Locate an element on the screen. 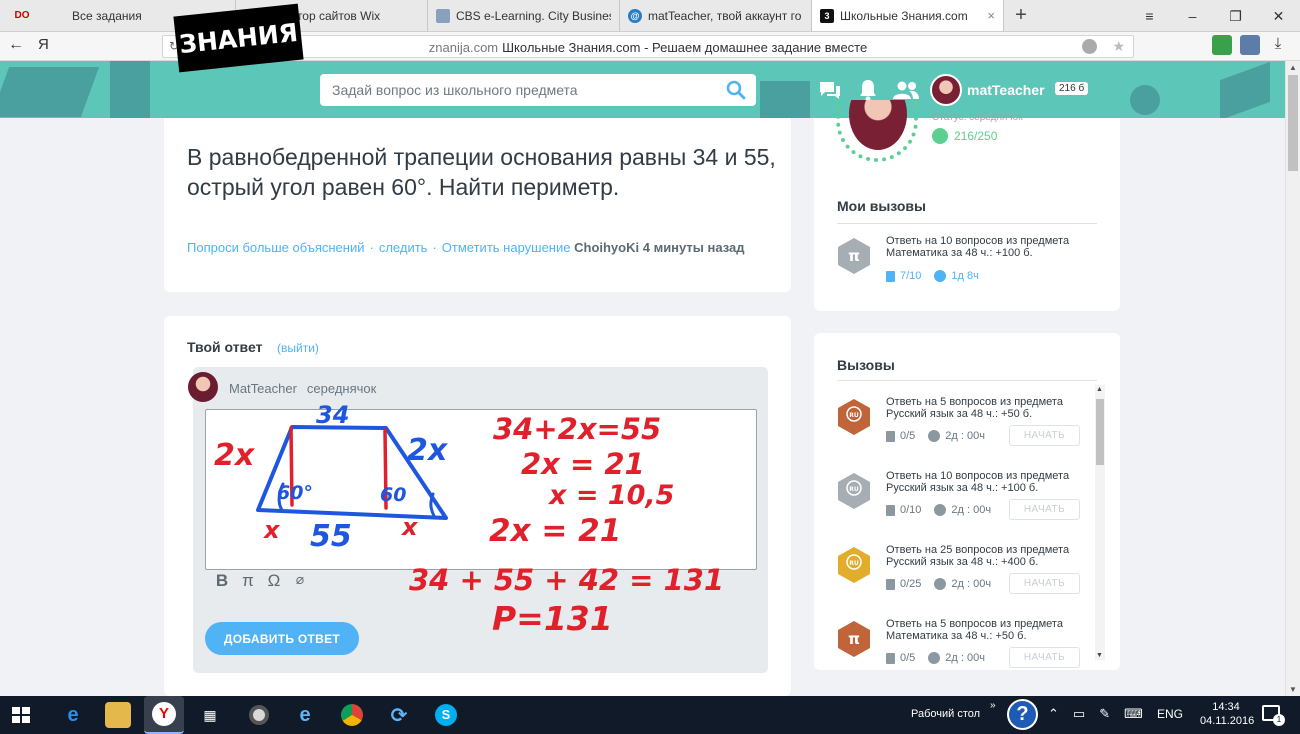  battery-icon: ▭ is located at coordinates (1079, 714).